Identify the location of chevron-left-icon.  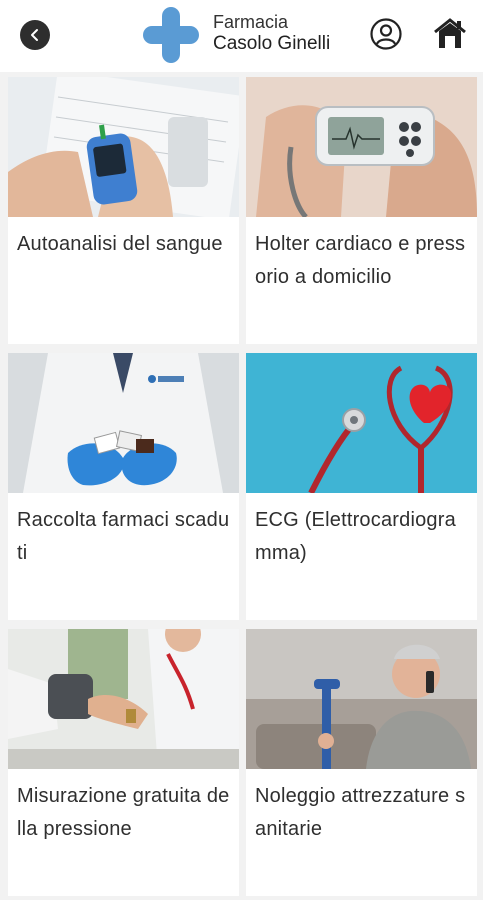
(34, 35).